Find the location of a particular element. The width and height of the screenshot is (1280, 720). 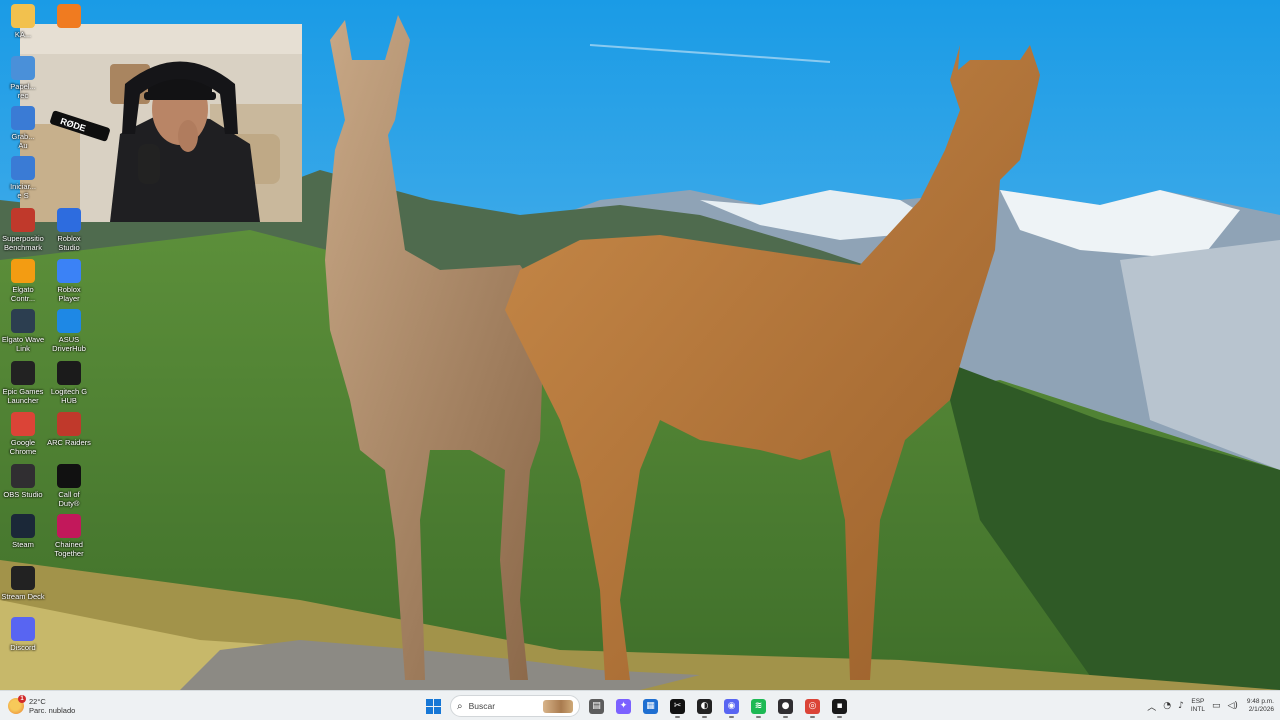

launcher-icon is located at coordinates (23, 168).